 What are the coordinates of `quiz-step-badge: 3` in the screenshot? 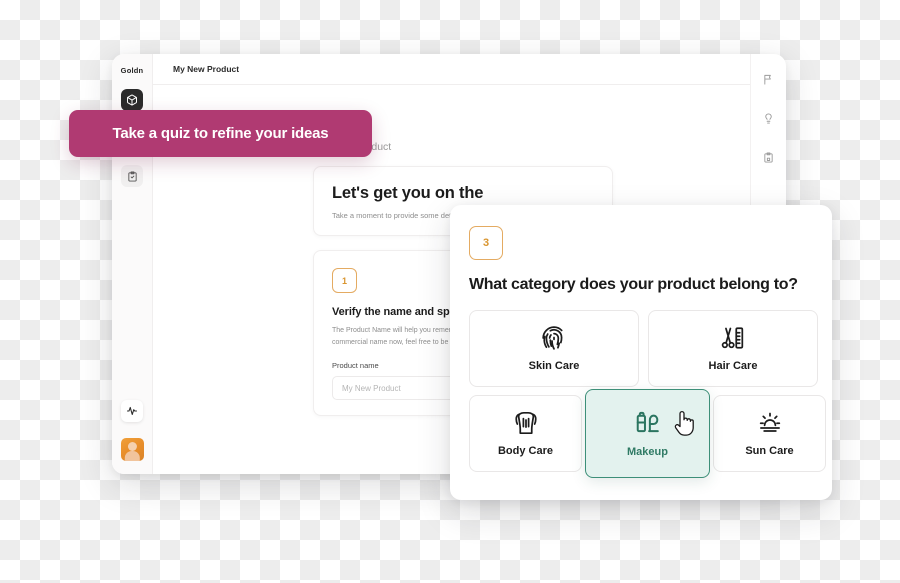 It's located at (486, 243).